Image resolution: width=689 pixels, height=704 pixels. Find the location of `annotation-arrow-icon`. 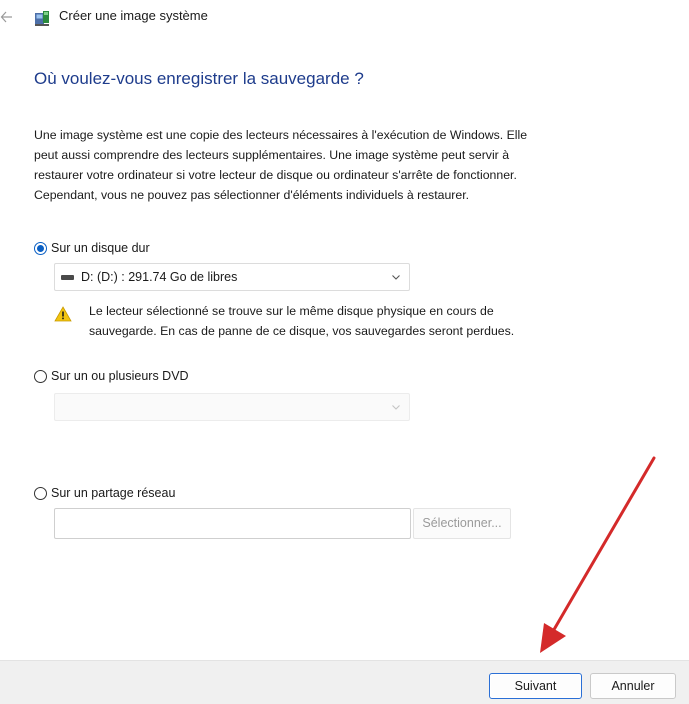

annotation-arrow-icon is located at coordinates (598, 554).